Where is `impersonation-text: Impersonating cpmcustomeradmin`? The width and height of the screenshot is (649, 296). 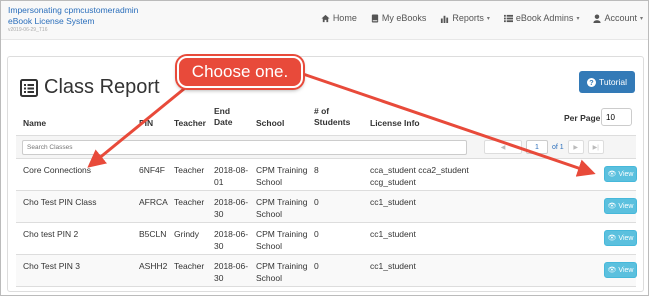 impersonation-text: Impersonating cpmcustomeradmin is located at coordinates (73, 10).